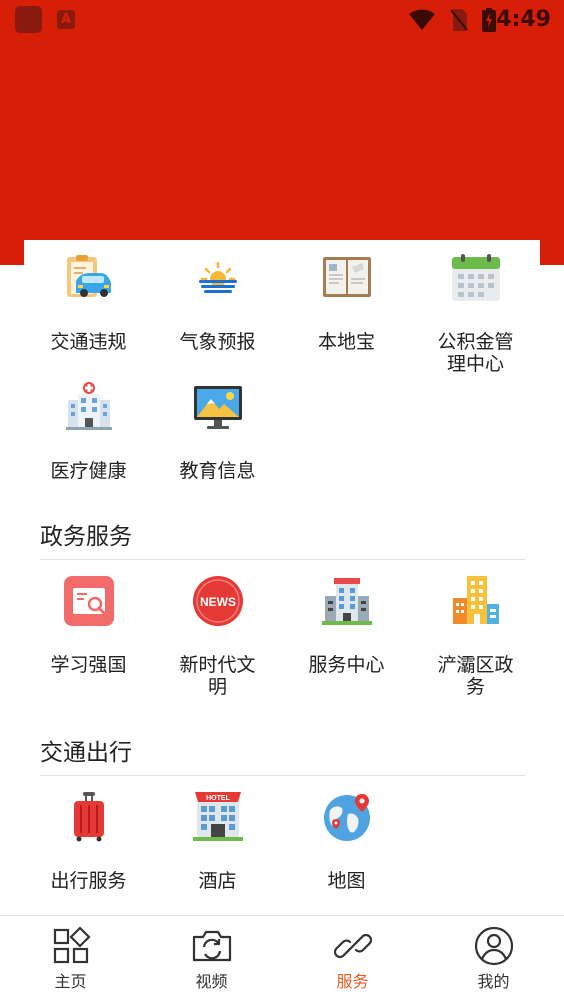 This screenshot has height=1002, width=564. Describe the element at coordinates (89, 601) in the screenshot. I see `study-search-icon` at that location.